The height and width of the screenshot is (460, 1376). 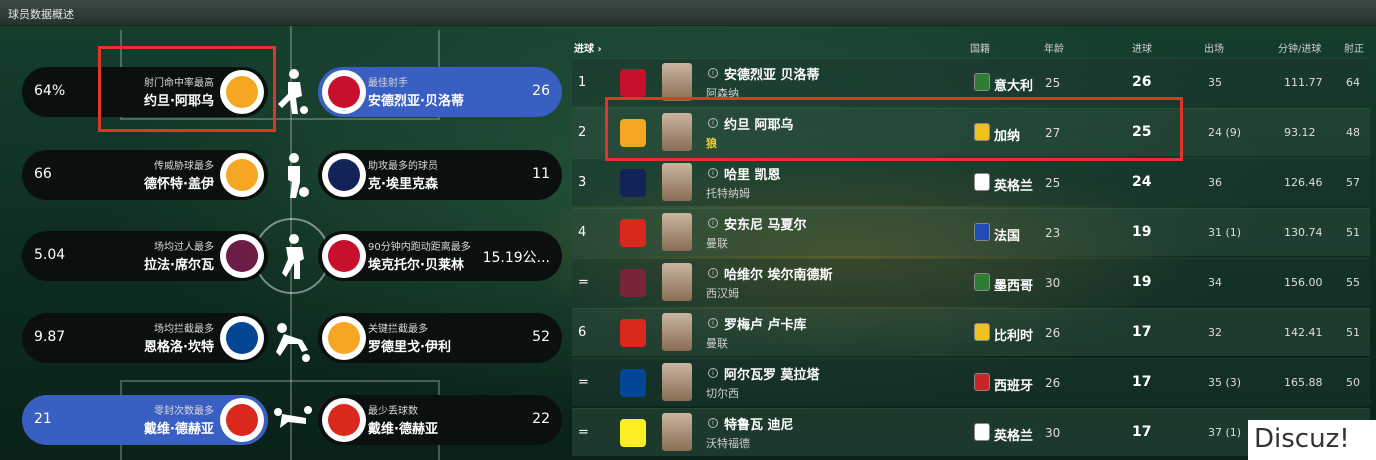 What do you see at coordinates (1007, 234) in the screenshot?
I see `player-nation: 法国` at bounding box center [1007, 234].